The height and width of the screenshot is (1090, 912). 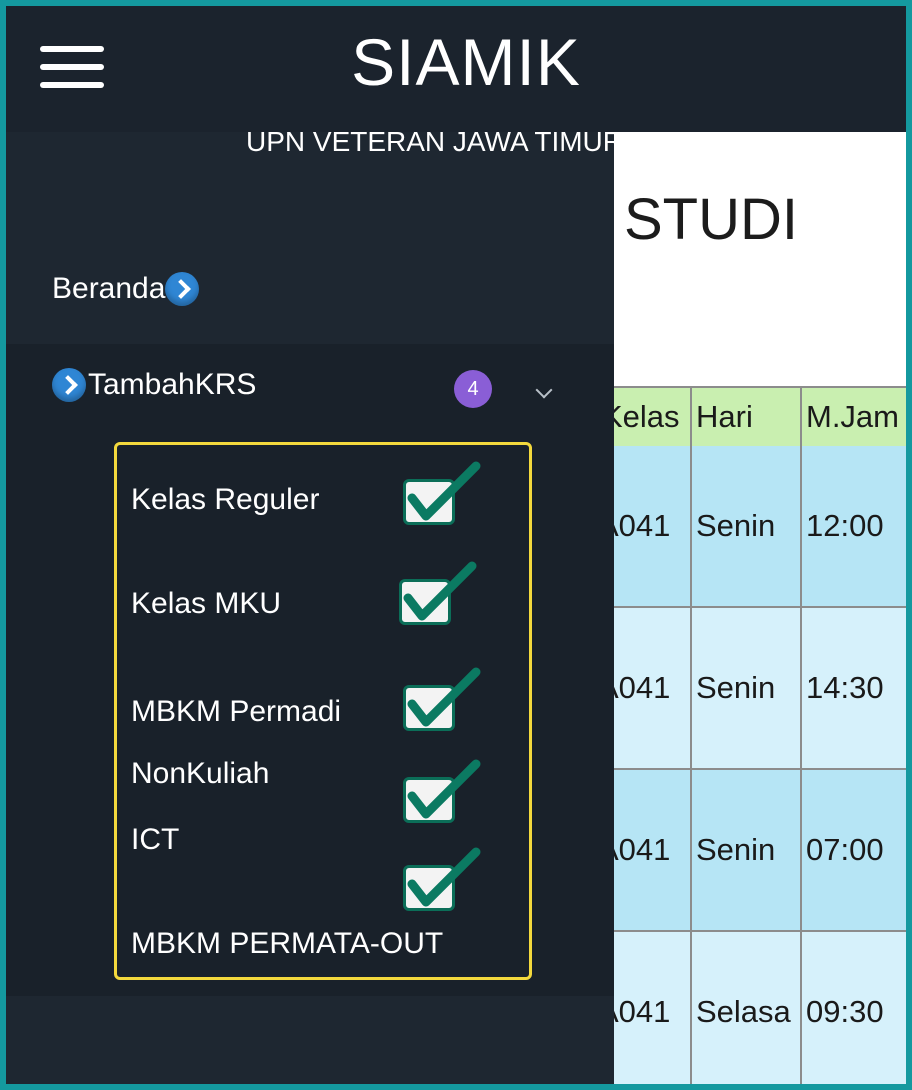 I want to click on app-title: SIAMIK, so click(x=466, y=62).